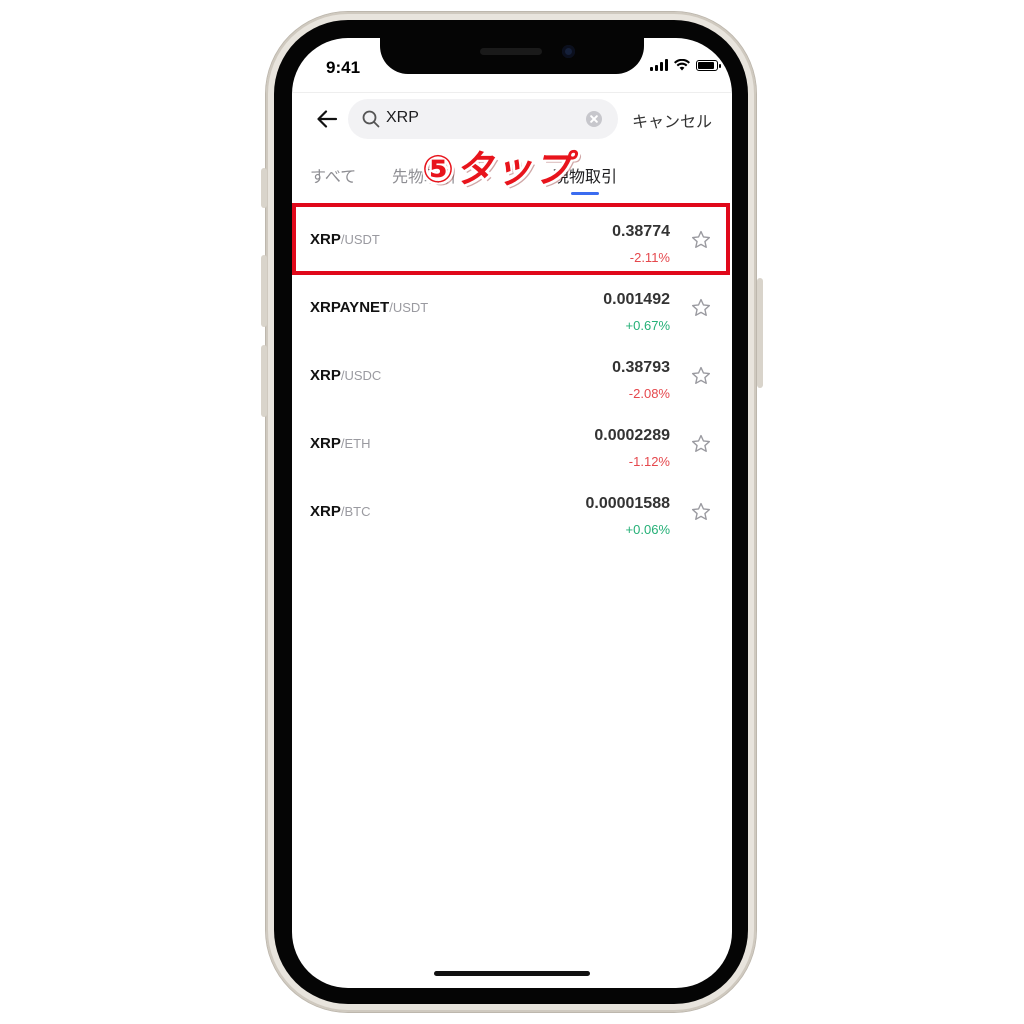  What do you see at coordinates (264, 381) in the screenshot?
I see `volume-down-button` at bounding box center [264, 381].